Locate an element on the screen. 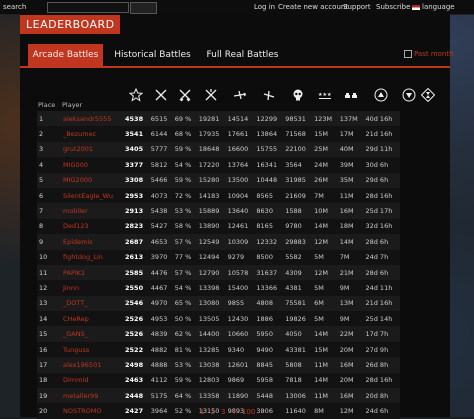 The width and height of the screenshot is (474, 419). stat-cell: 22M is located at coordinates (350, 334).